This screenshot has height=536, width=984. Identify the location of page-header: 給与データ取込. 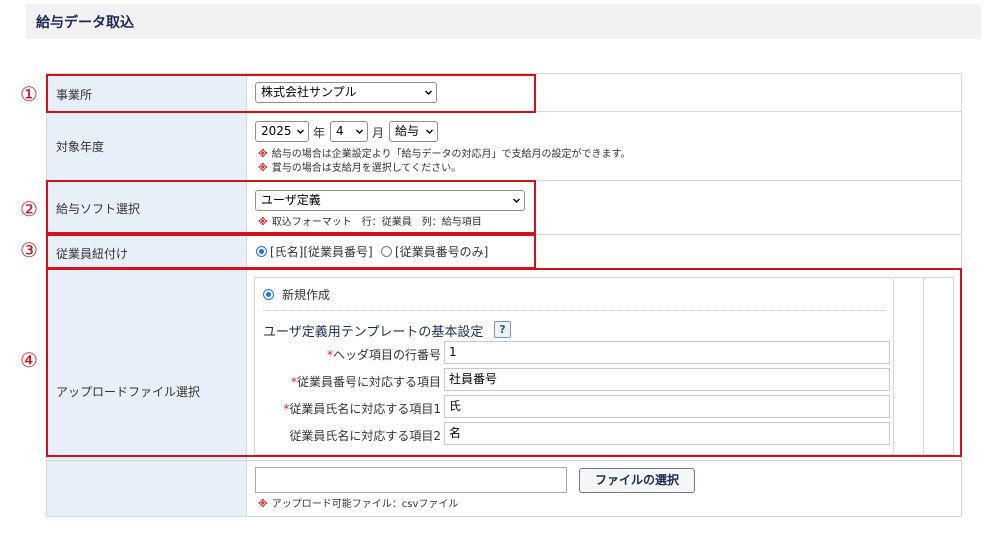
(503, 21).